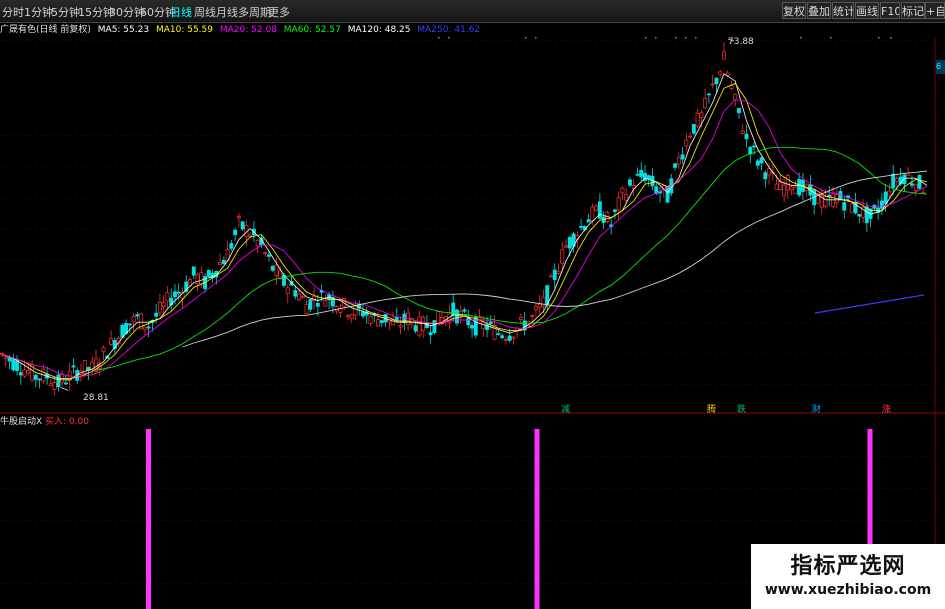  What do you see at coordinates (379, 30) in the screenshot?
I see `ma120-label: MA120: 48.25` at bounding box center [379, 30].